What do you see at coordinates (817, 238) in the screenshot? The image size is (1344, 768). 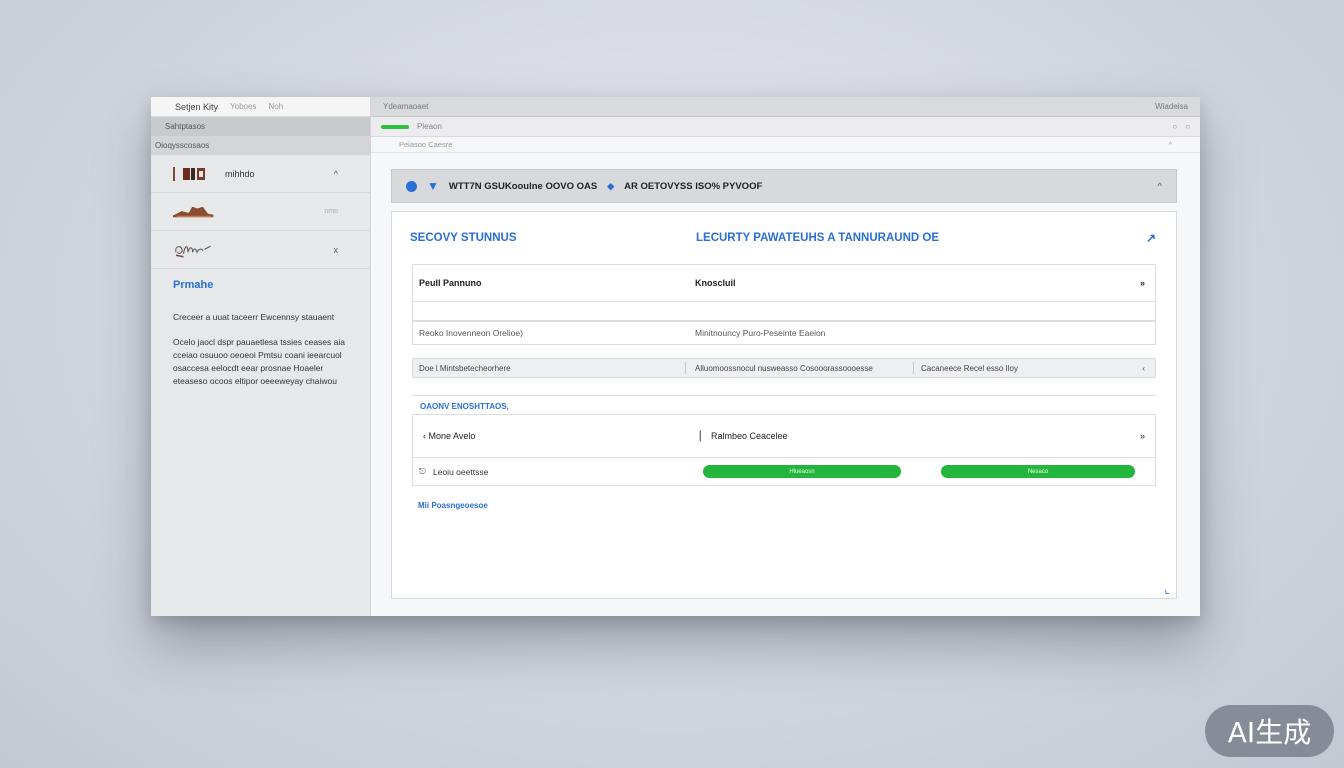 I see `card-subtitle: LECURTY PAWATEUHS A TANNURAUND OE` at bounding box center [817, 238].